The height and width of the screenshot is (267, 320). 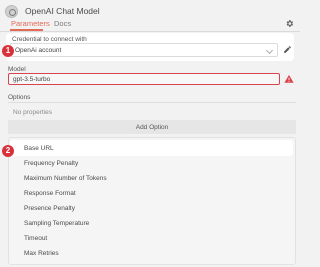 I want to click on openai-node-icon, so click(x=11, y=11).